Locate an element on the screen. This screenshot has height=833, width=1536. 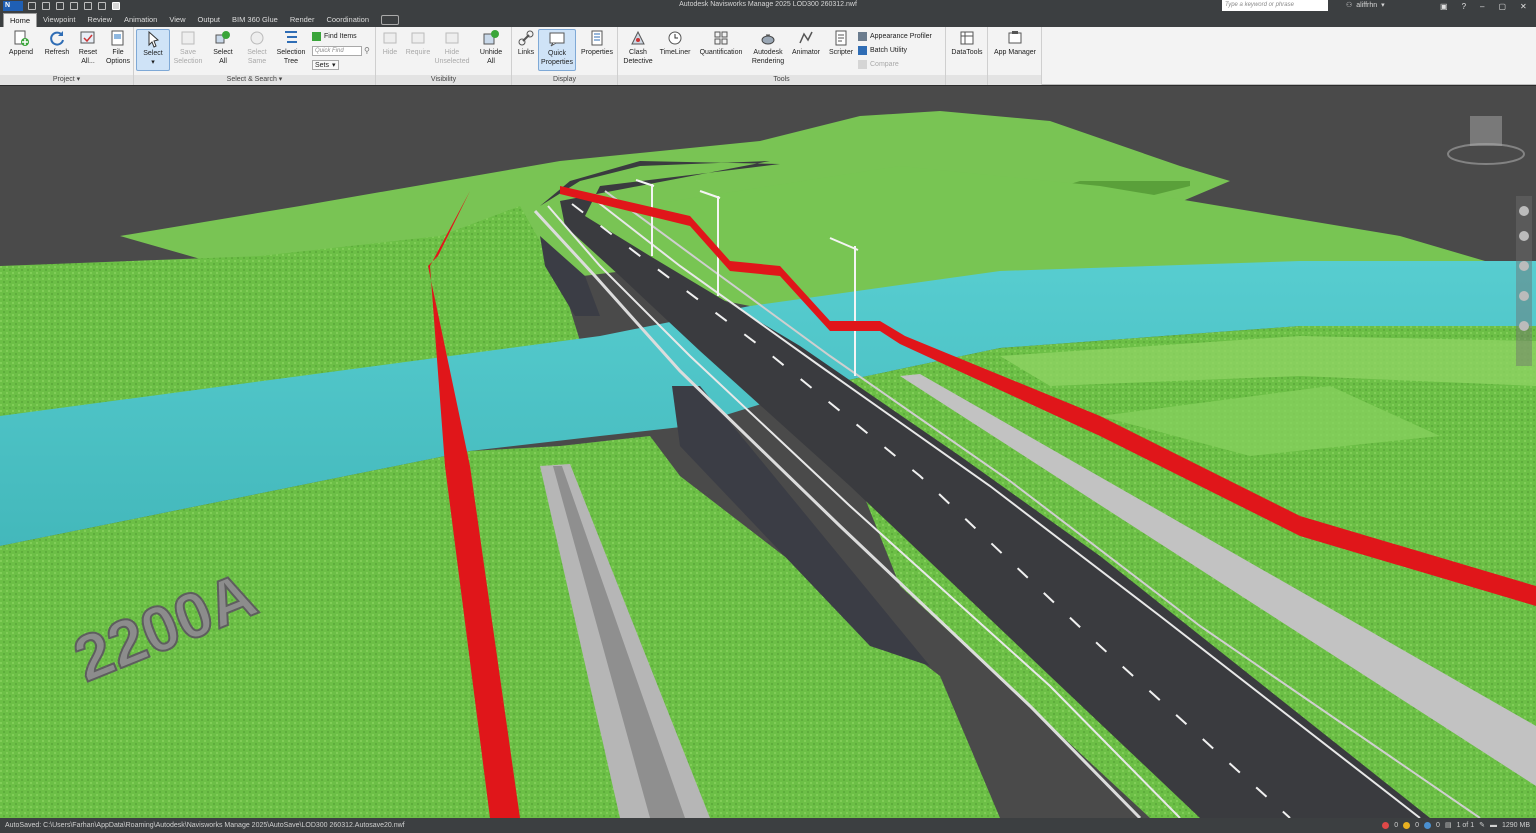
quantification-icon is located at coordinates (721, 38).